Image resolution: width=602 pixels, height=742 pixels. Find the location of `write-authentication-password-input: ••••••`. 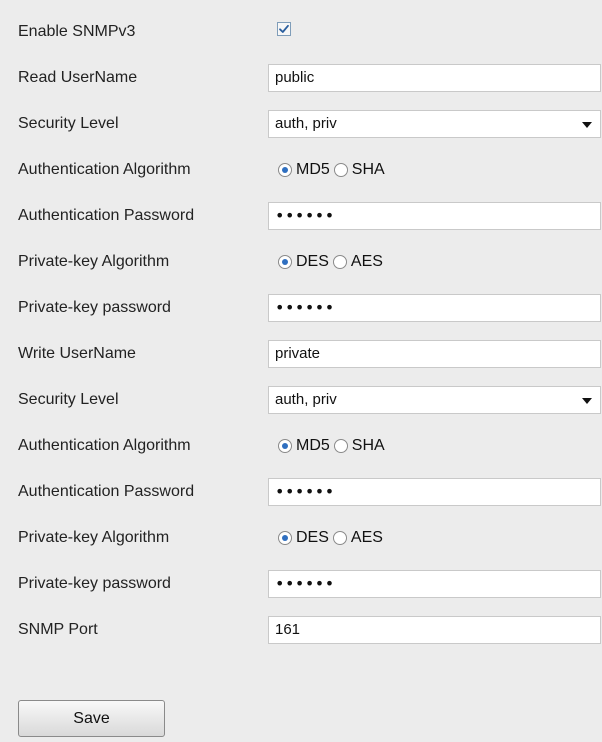

write-authentication-password-input: •••••• is located at coordinates (434, 492).